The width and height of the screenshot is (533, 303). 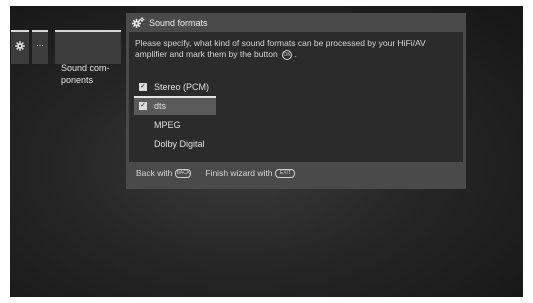 I want to click on instruction-end: ., so click(x=295, y=54).